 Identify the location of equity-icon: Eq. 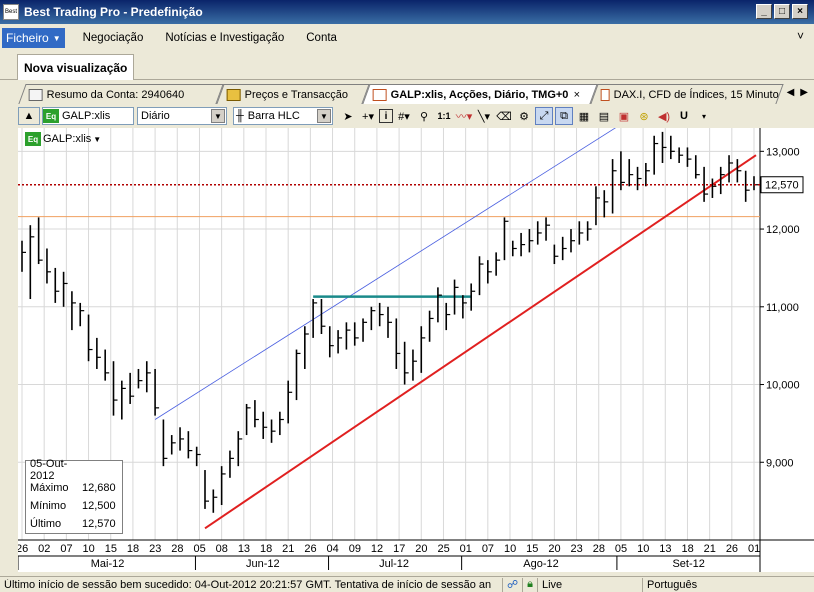
(33, 139).